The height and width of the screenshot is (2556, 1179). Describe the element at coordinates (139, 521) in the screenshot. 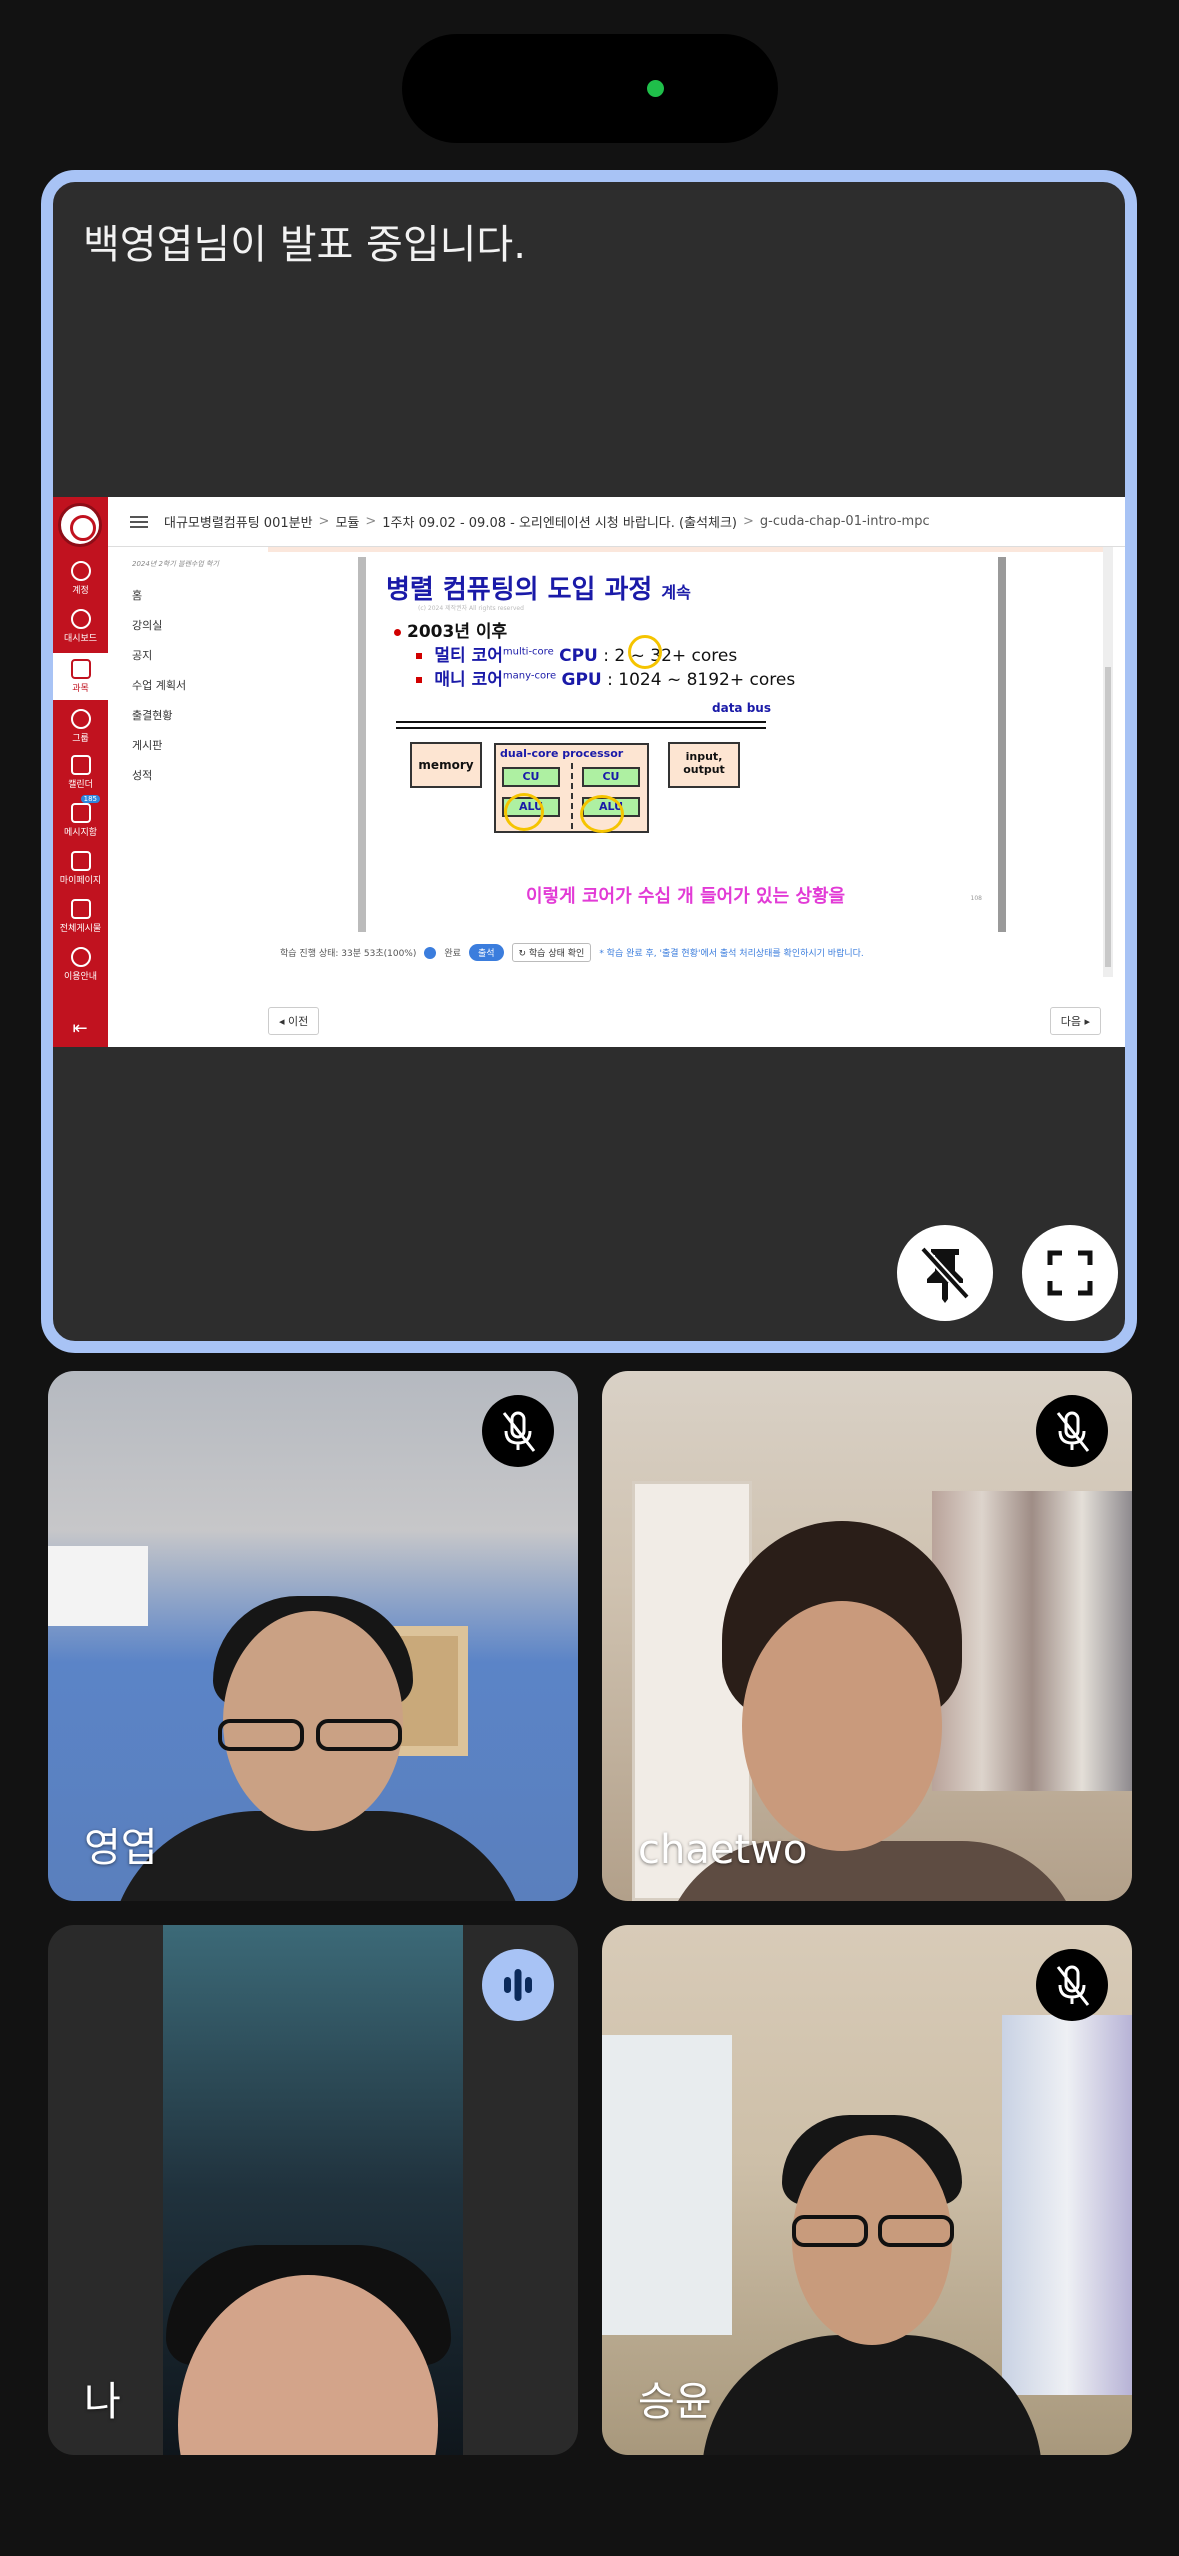

I see `menu-icon` at that location.